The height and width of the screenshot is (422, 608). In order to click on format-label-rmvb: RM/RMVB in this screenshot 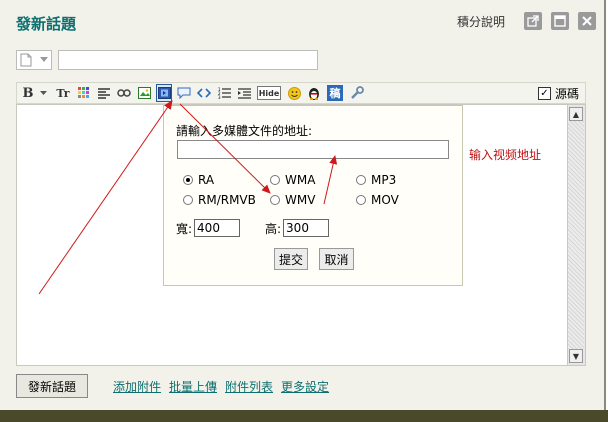, I will do `click(227, 200)`.